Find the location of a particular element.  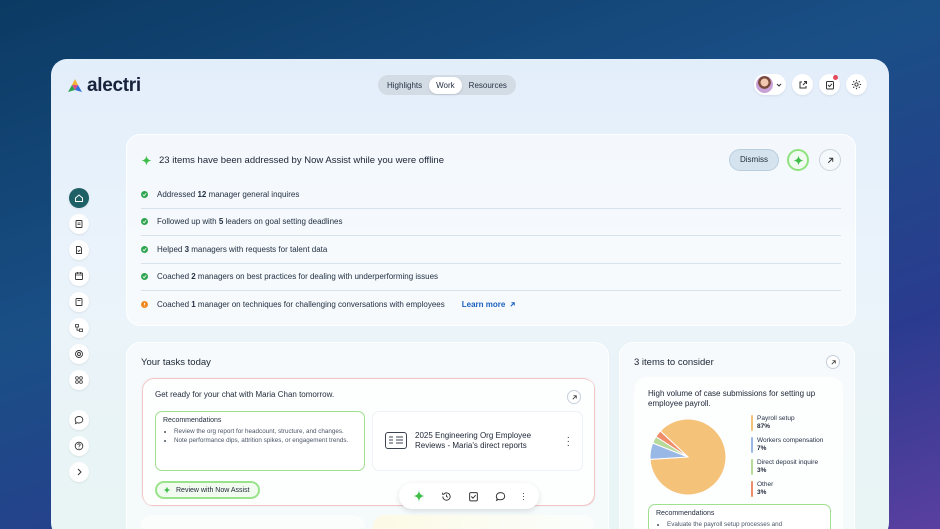

avatar is located at coordinates (764, 84).